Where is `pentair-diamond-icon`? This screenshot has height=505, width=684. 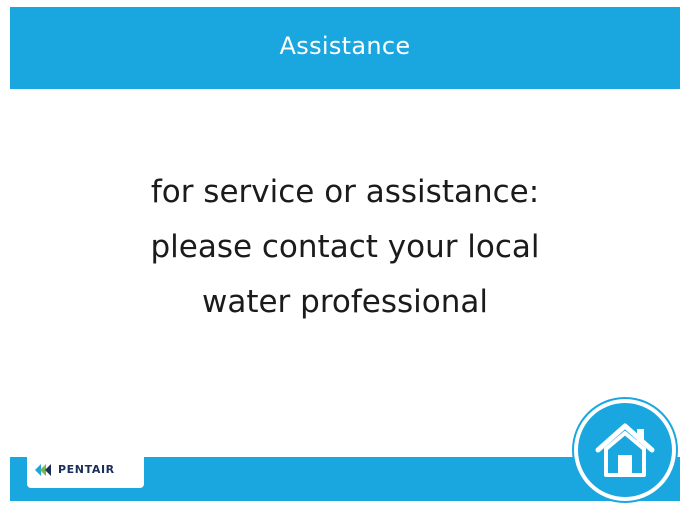
pentair-diamond-icon is located at coordinates (43, 469).